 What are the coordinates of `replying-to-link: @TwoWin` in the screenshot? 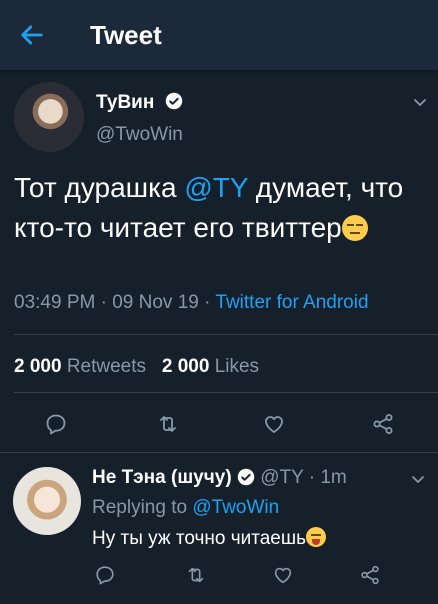 It's located at (235, 507).